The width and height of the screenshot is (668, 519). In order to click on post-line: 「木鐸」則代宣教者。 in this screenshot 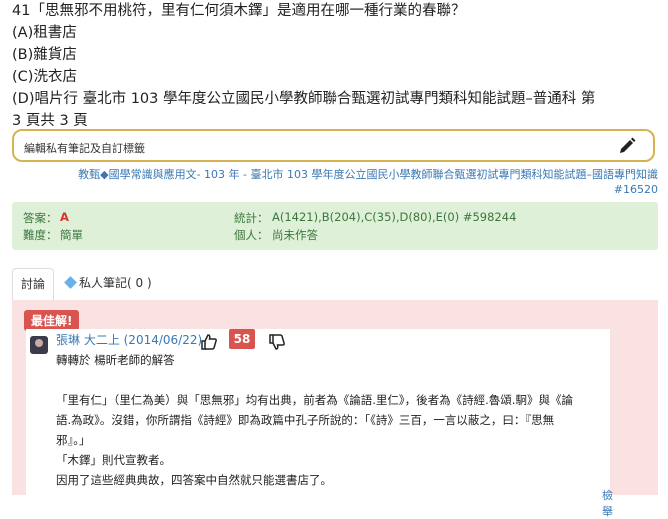, I will do `click(113, 460)`.